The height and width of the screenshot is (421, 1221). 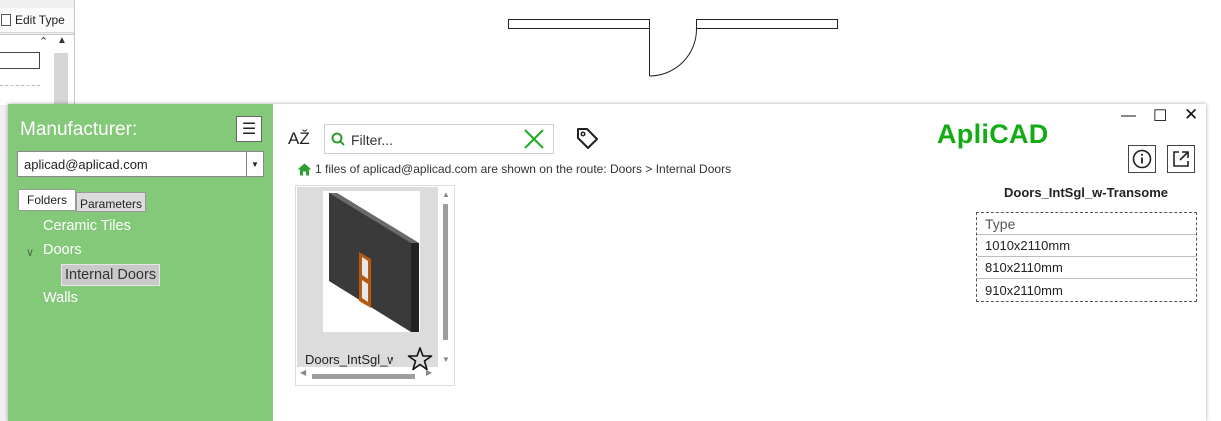 I want to click on type-row: 810x2110mm, so click(x=1086, y=268).